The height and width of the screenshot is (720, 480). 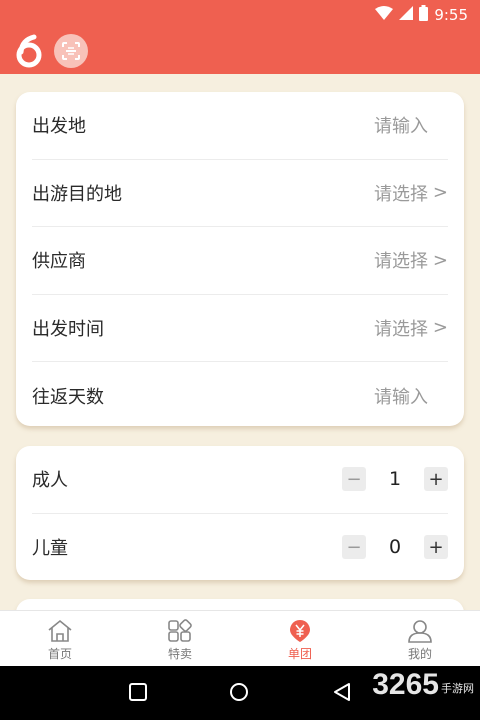 I want to click on adult-stepper: − 1 +, so click(x=395, y=479).